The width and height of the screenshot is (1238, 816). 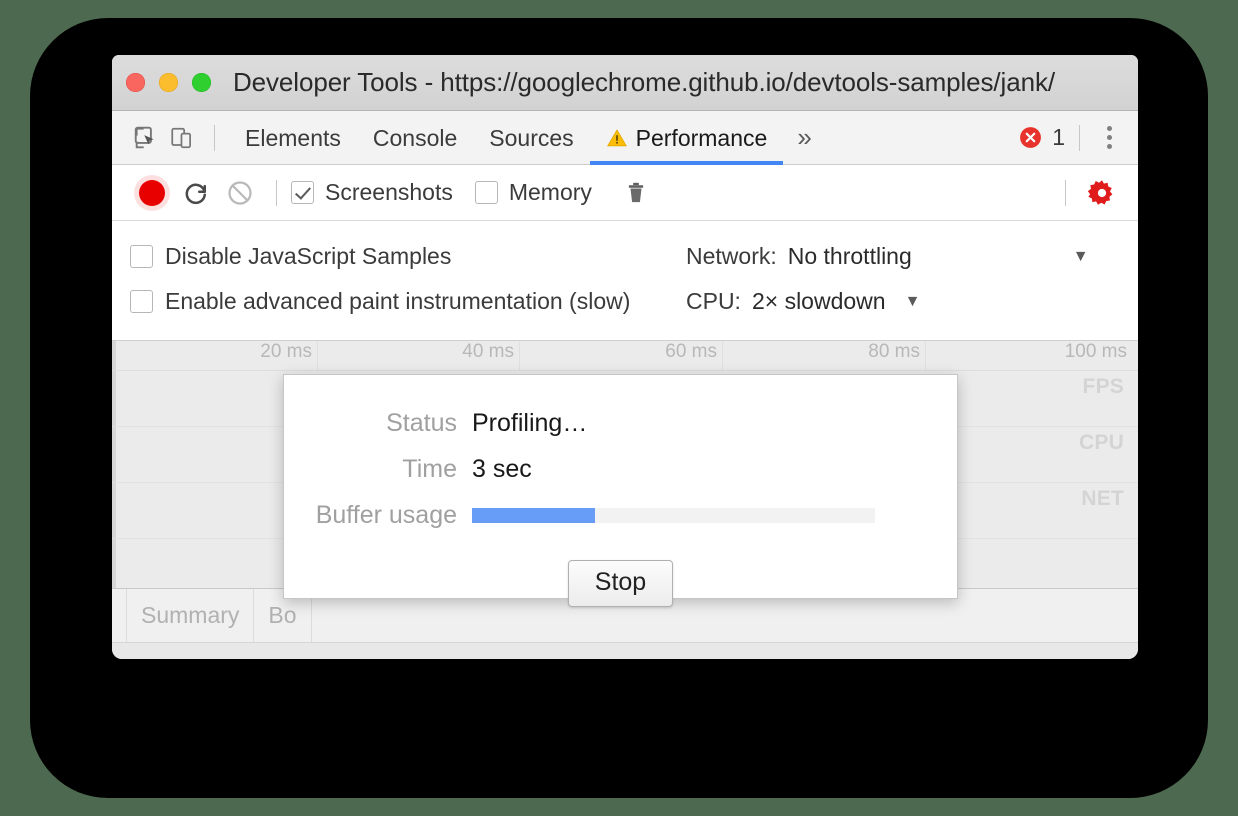 I want to click on tab-sources-label: Sources, so click(x=531, y=137).